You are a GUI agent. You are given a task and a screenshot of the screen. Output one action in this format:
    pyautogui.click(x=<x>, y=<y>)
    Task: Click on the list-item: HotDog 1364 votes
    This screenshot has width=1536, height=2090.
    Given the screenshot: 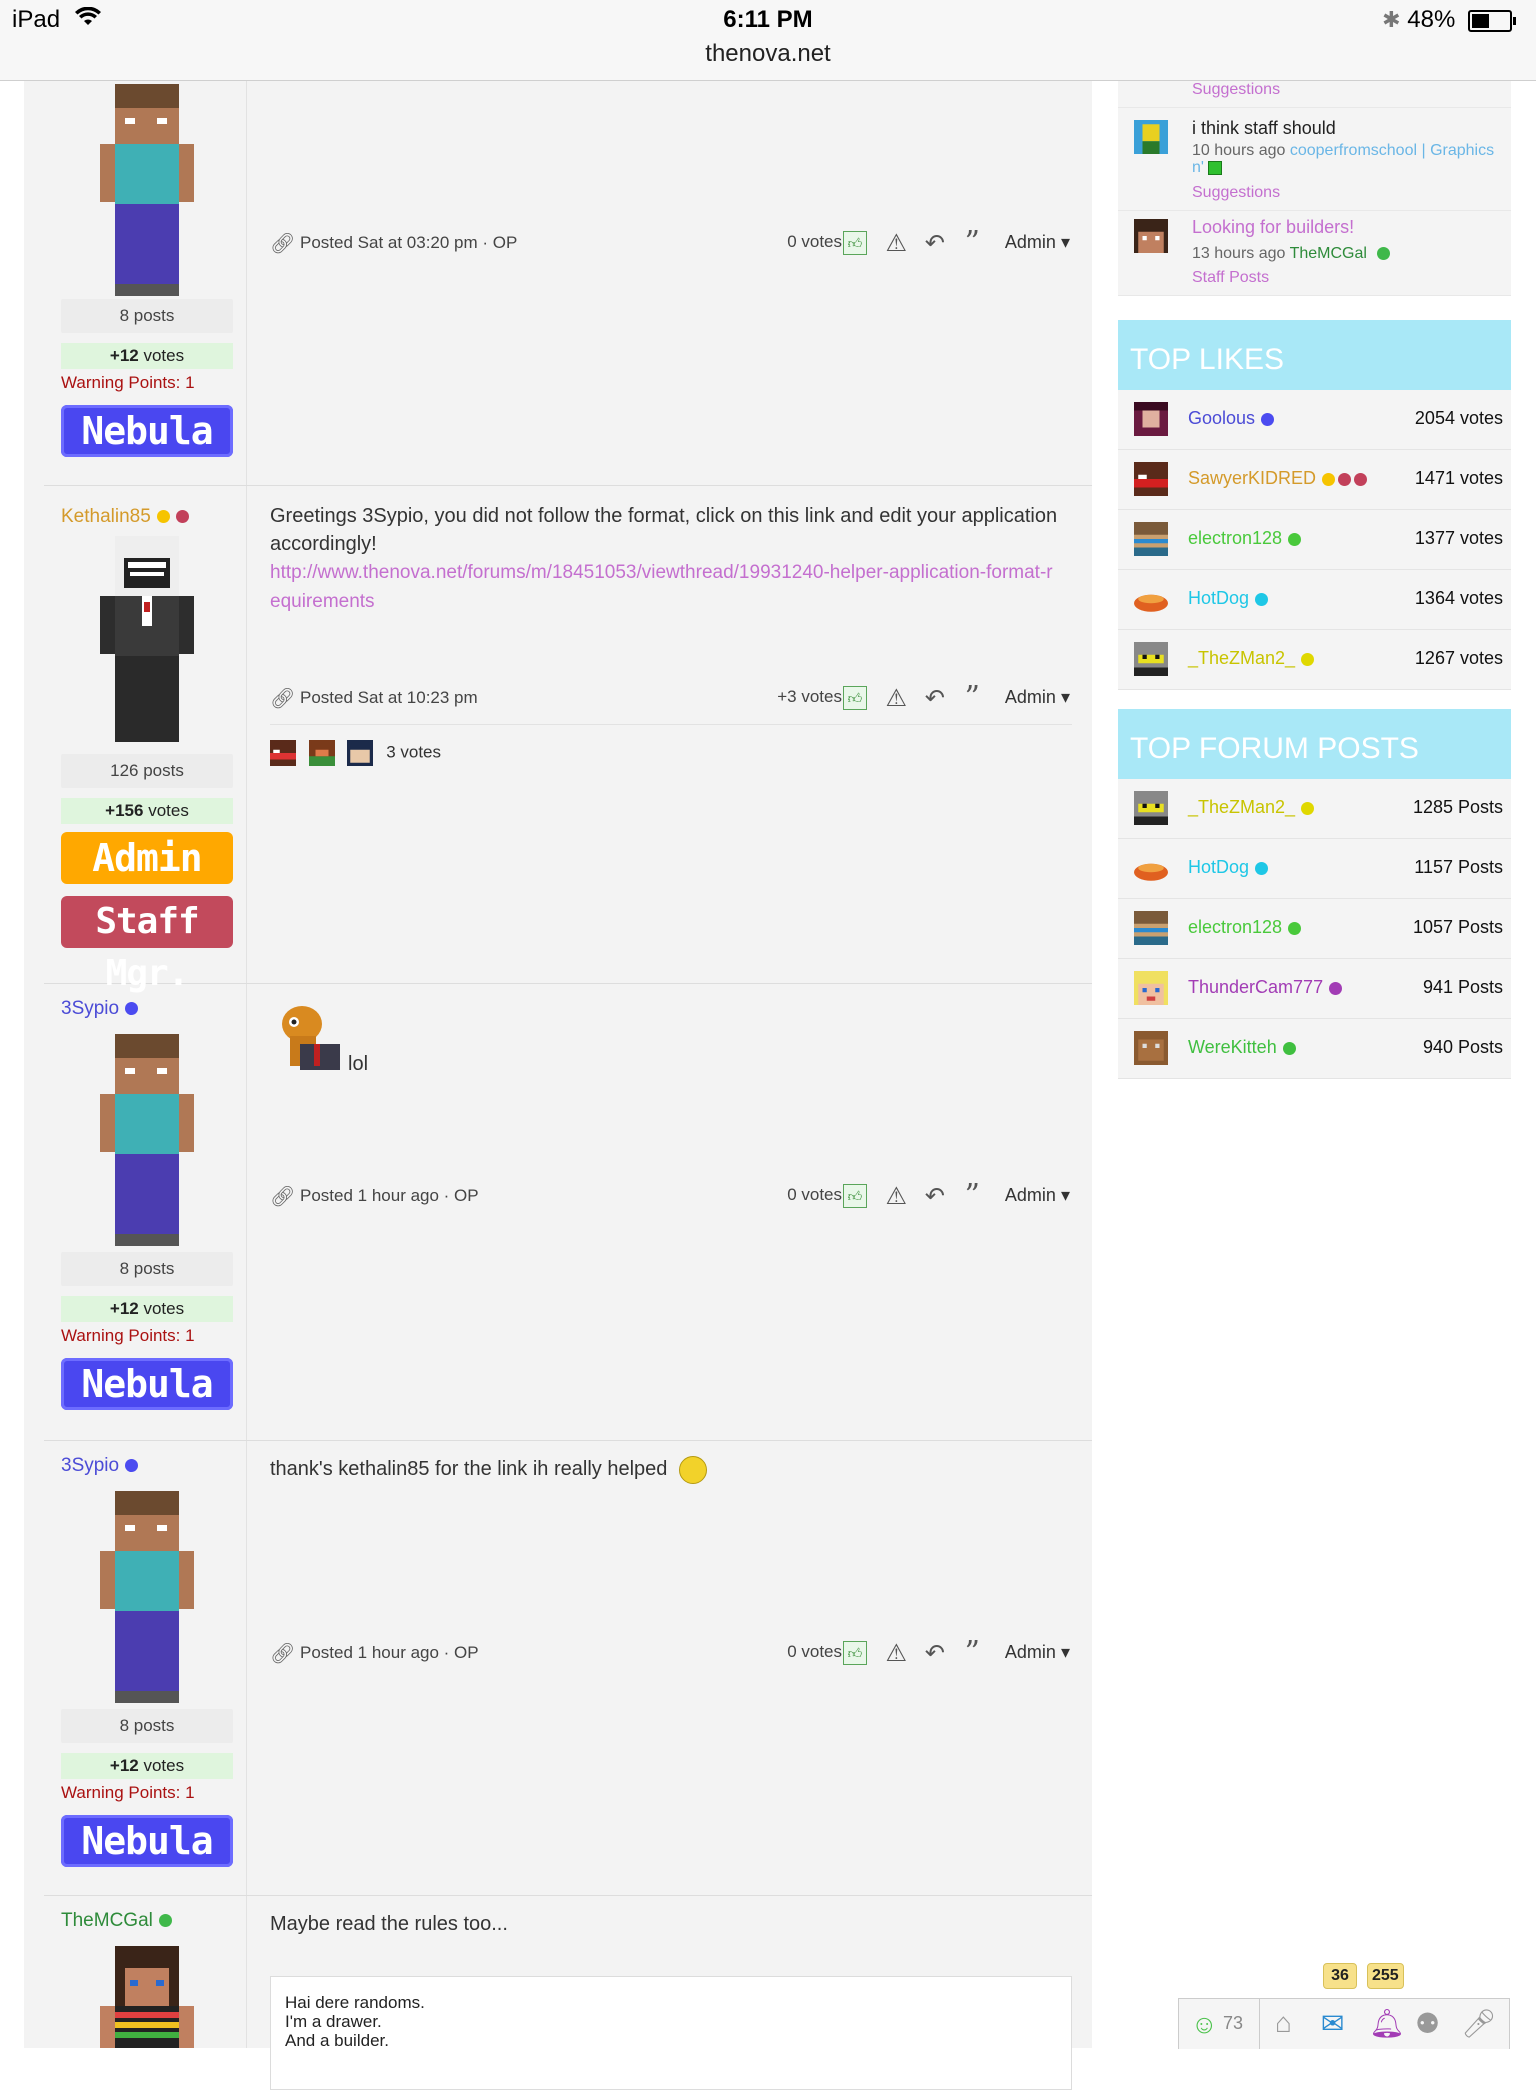 What is the action you would take?
    pyautogui.click(x=1314, y=600)
    